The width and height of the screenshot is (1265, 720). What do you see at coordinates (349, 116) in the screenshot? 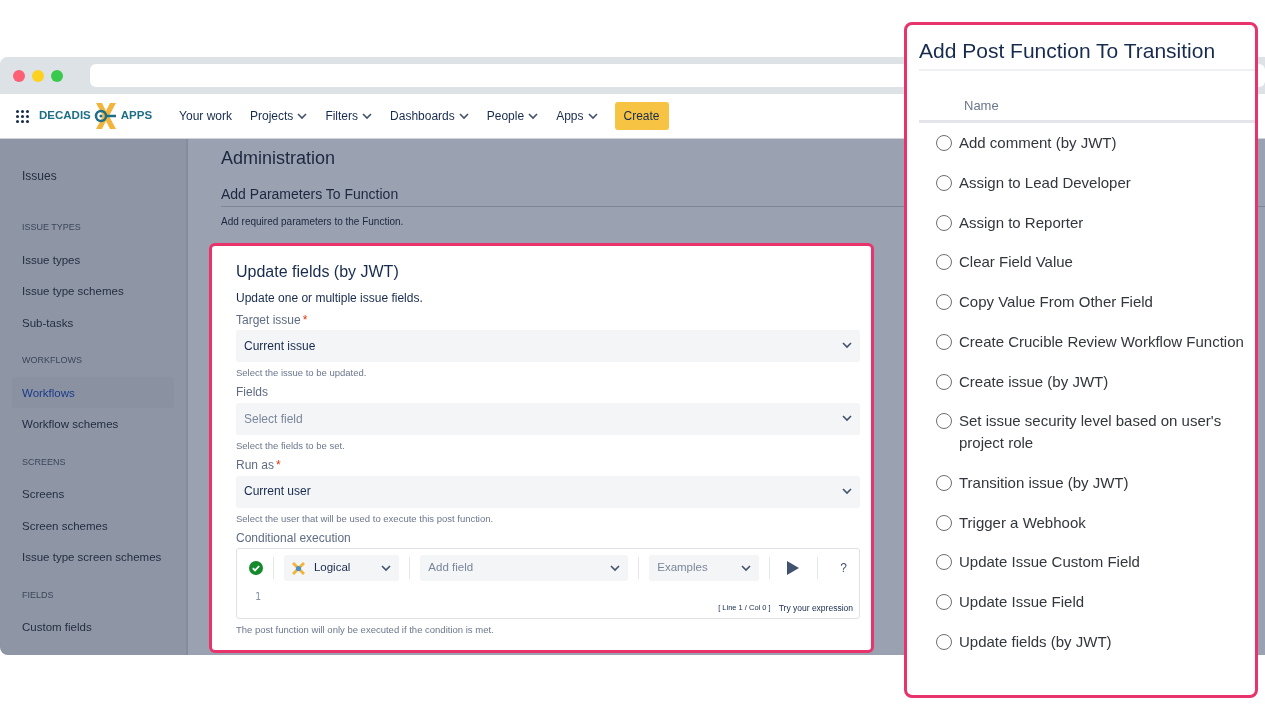
I see `nav-item: Filters` at bounding box center [349, 116].